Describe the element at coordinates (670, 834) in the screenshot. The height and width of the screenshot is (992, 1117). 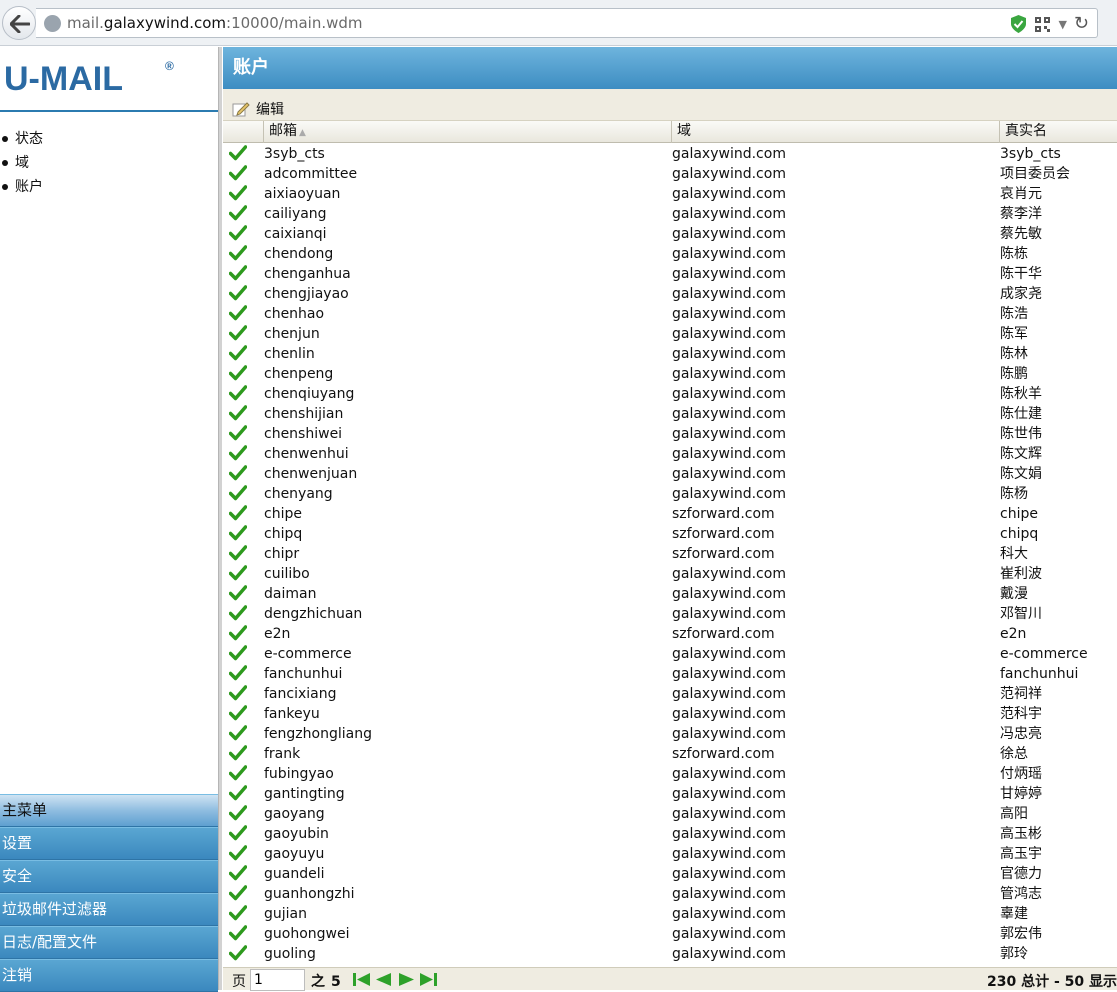
I see `table-row: gaoyubin galaxywind.com 高玉彬` at that location.